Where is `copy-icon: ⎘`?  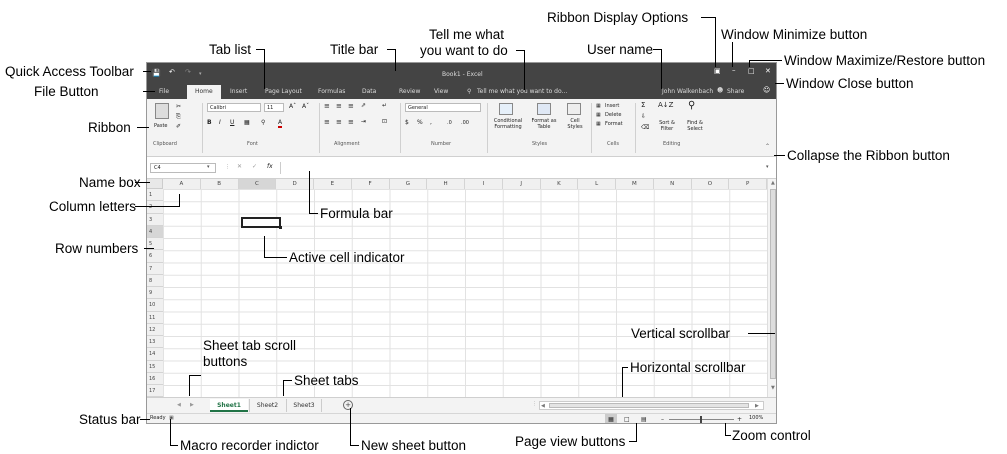 copy-icon: ⎘ is located at coordinates (178, 117).